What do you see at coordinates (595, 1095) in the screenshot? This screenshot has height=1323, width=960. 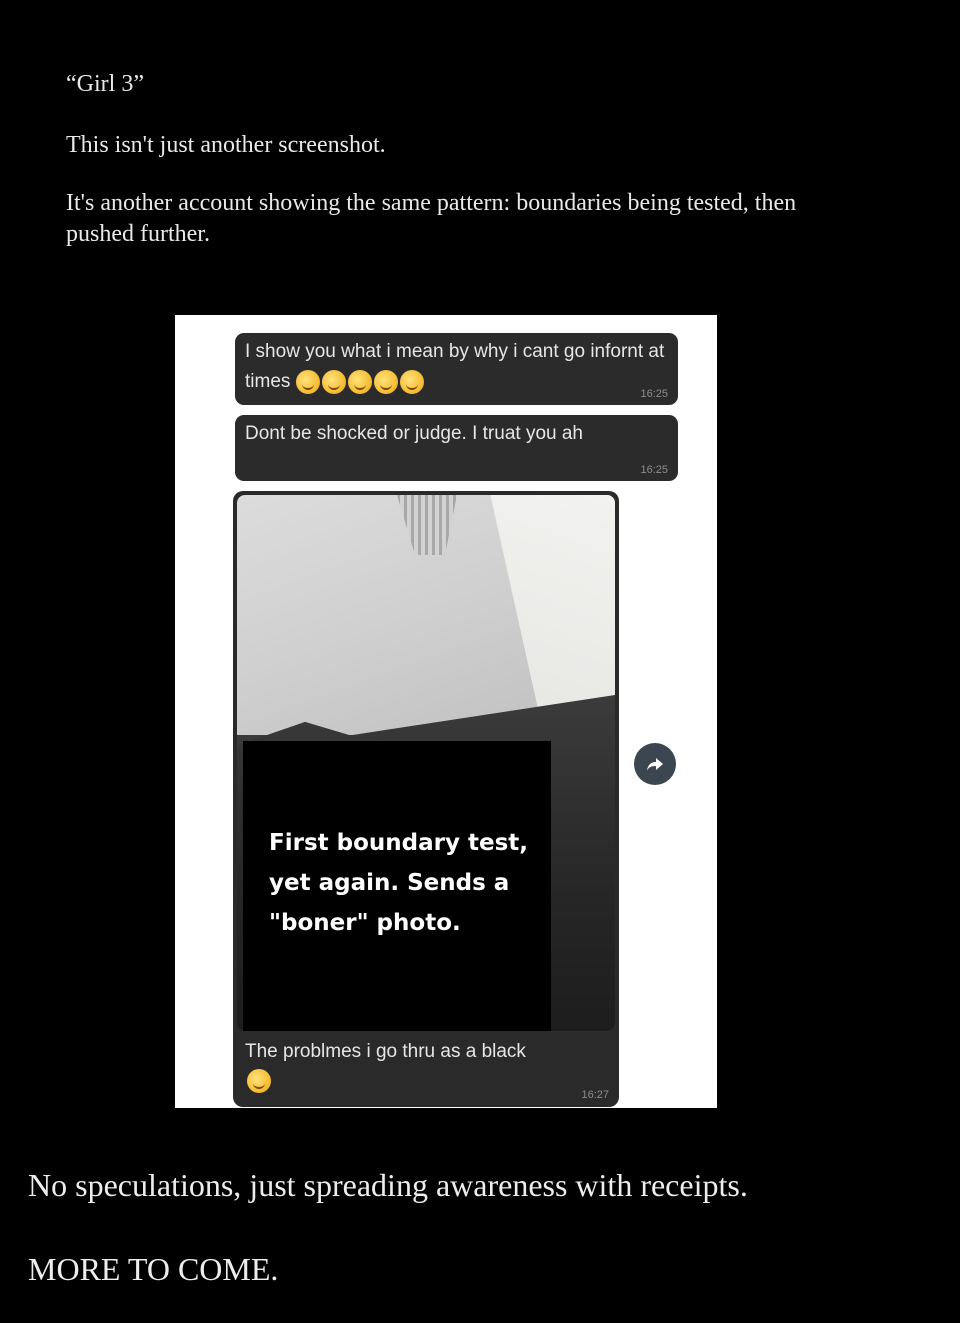 I see `message-timestamp: 16:27` at bounding box center [595, 1095].